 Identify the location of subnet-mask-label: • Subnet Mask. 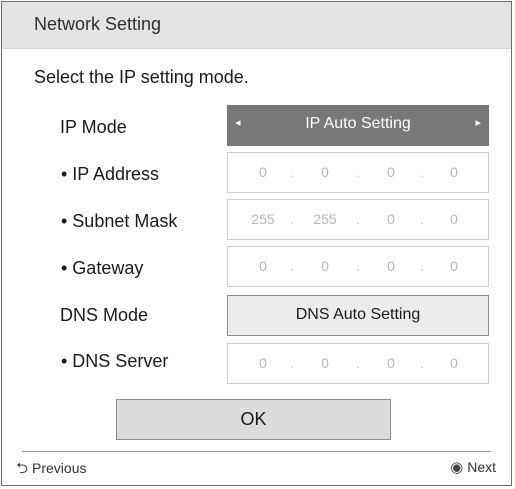
(119, 221).